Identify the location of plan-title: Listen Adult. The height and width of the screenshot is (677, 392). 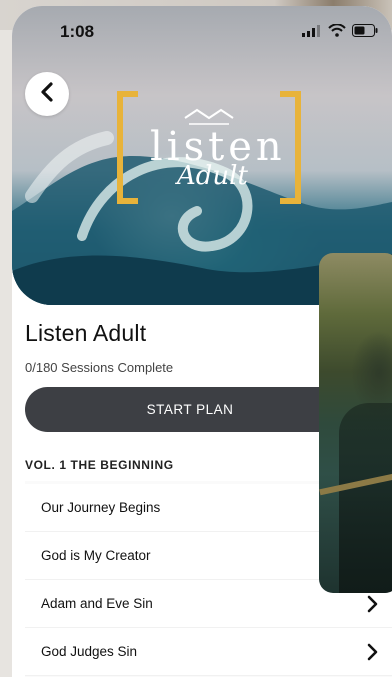
(86, 333).